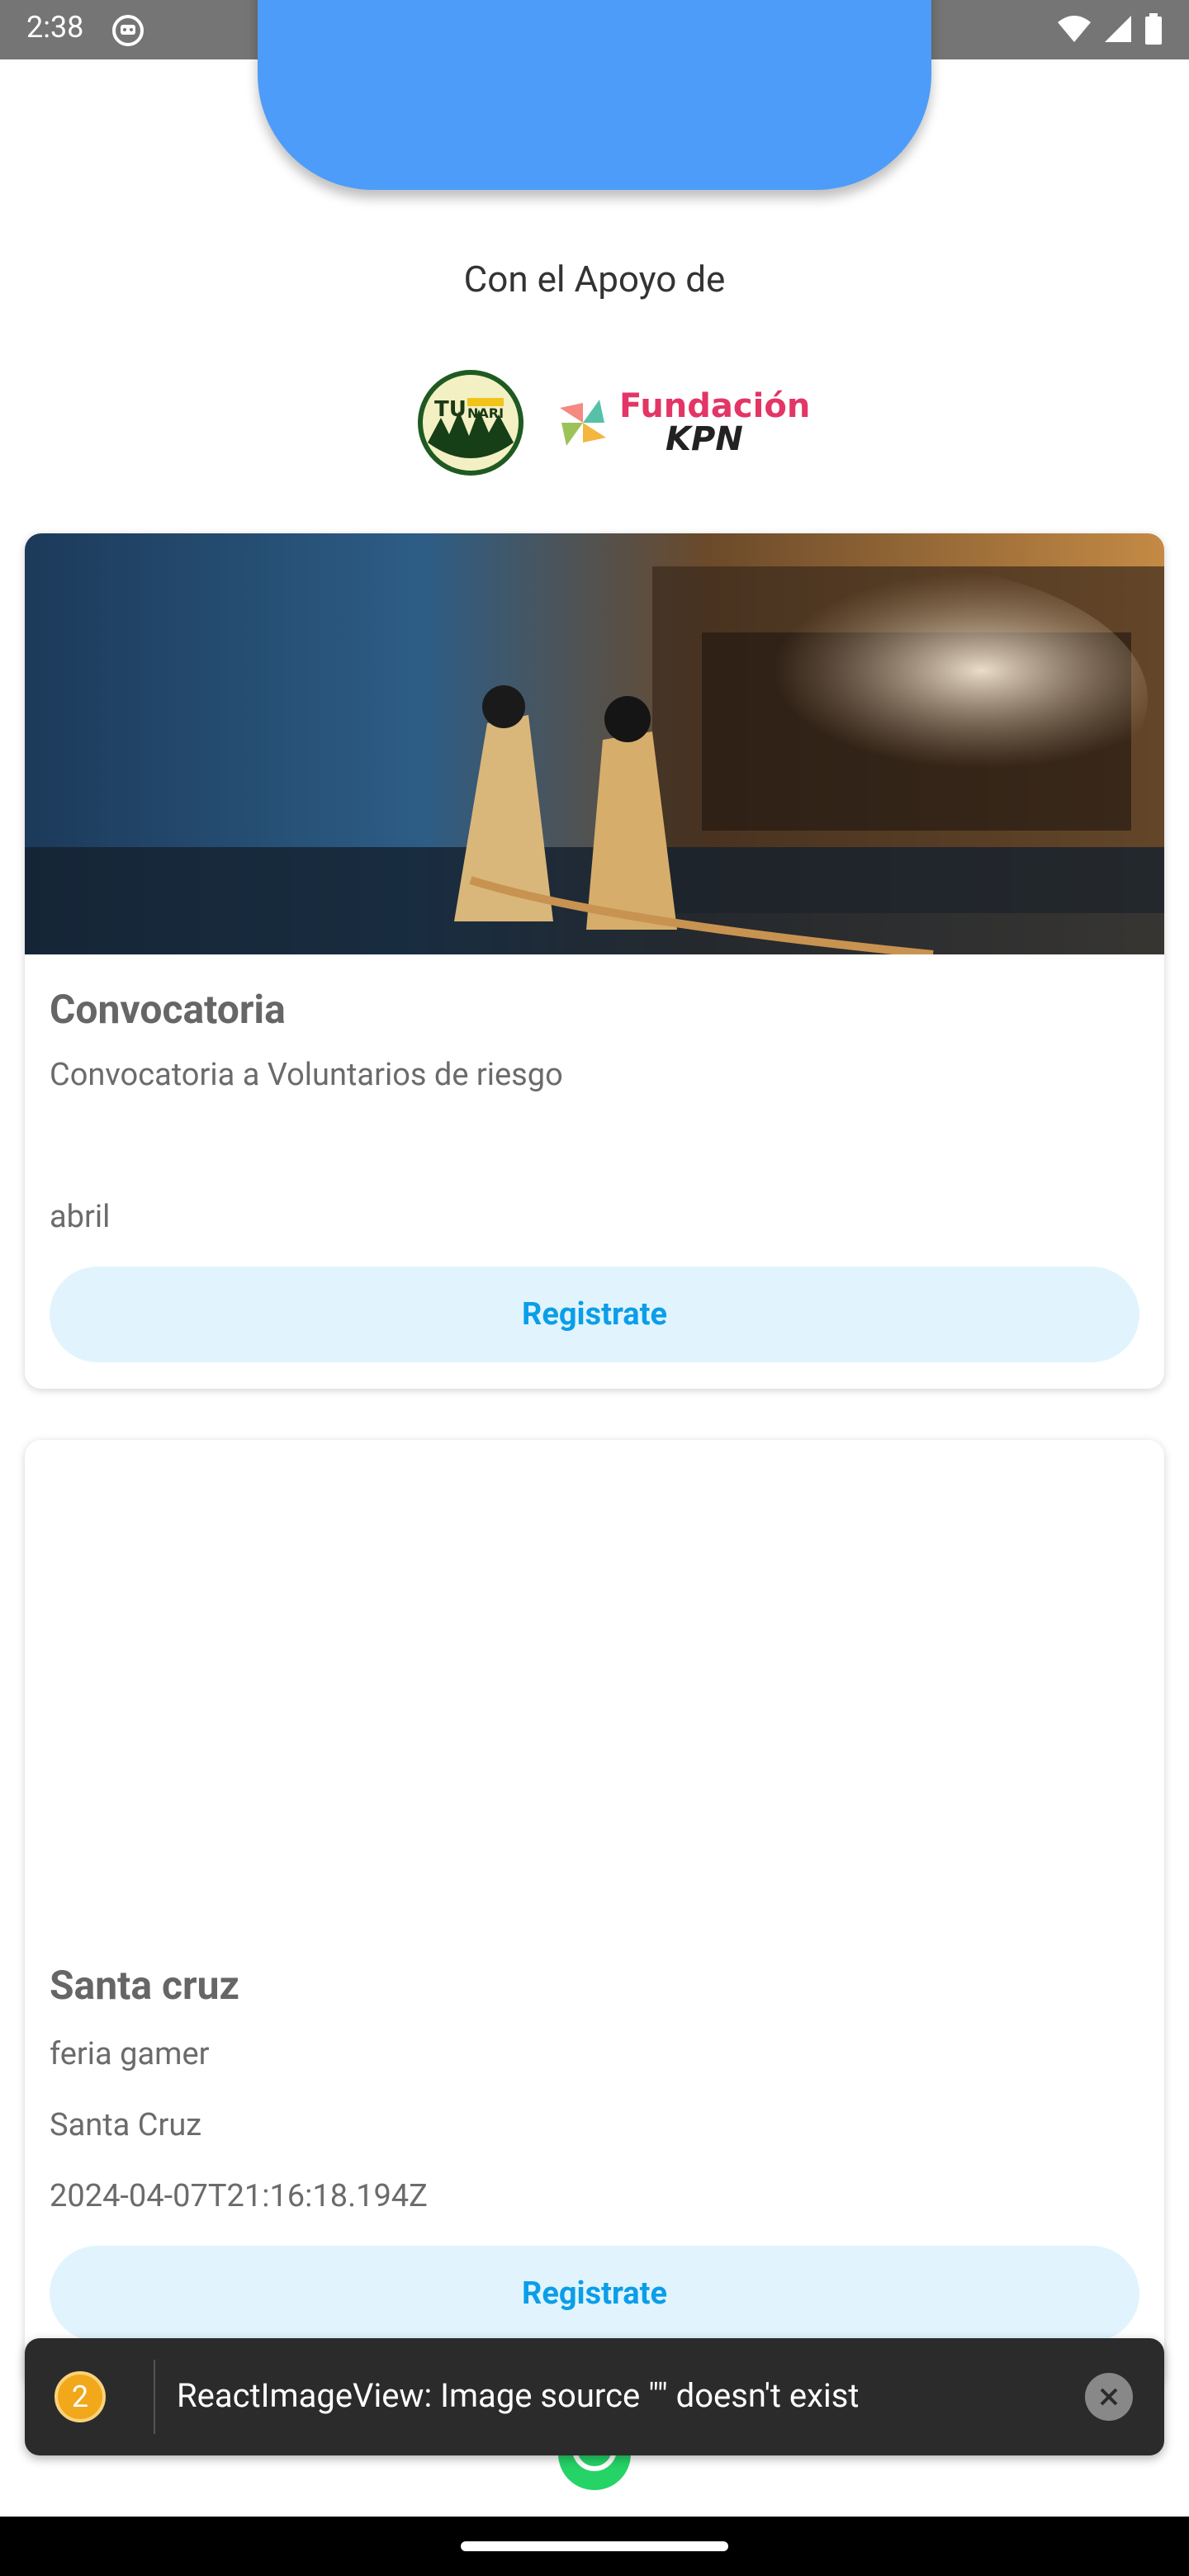 This screenshot has width=1189, height=2576. I want to click on toast-count-badge: 2, so click(80, 2396).